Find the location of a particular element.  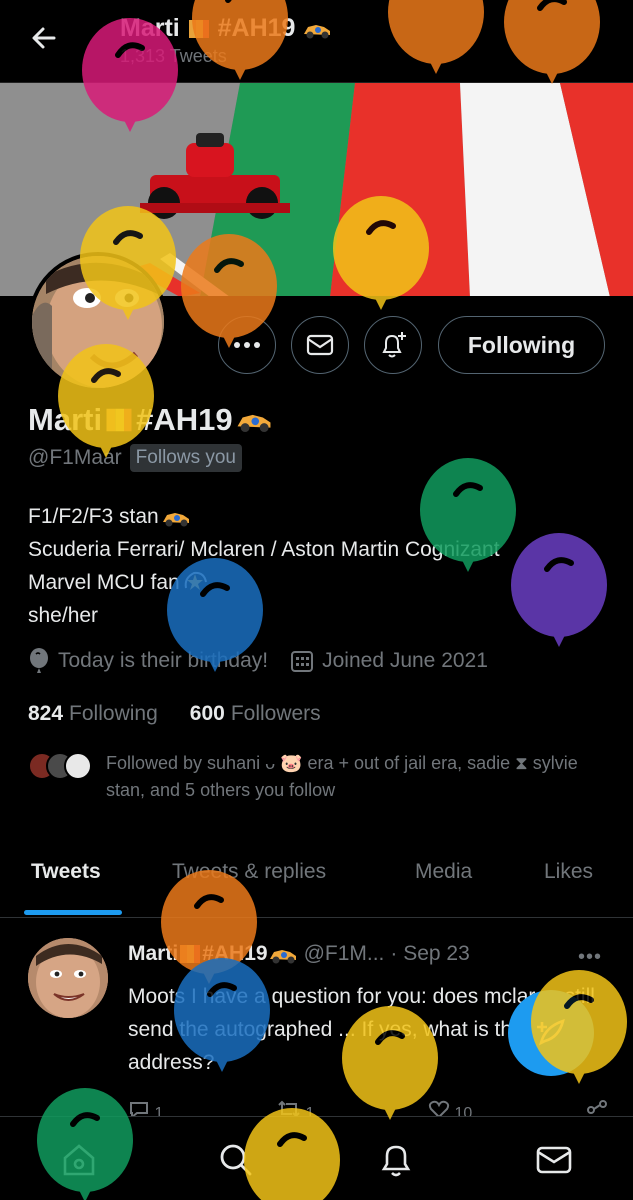

bell-plus-icon is located at coordinates (394, 345).